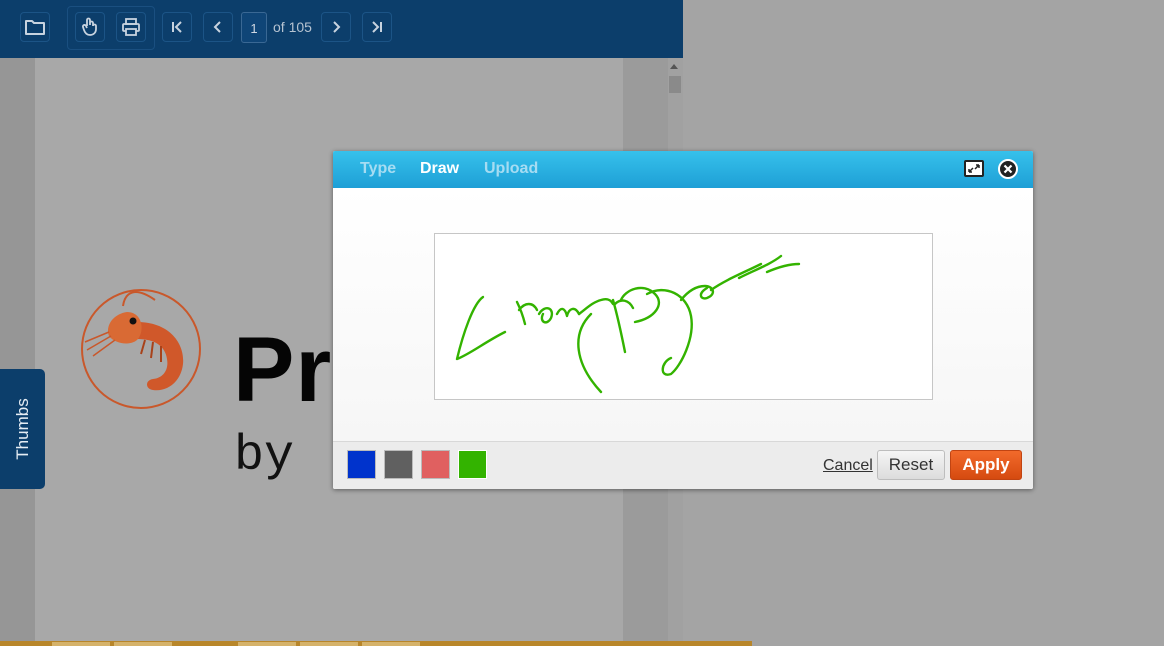  I want to click on open-file-button, so click(35, 27).